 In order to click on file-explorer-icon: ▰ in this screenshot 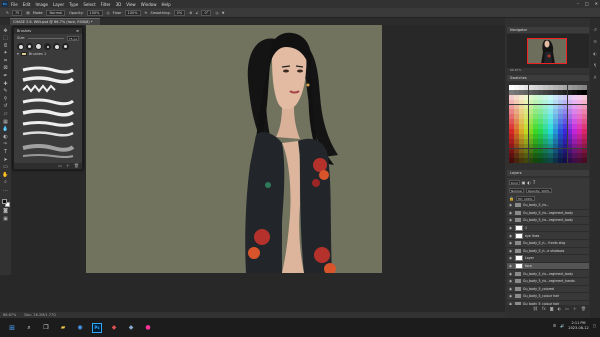, I will do `click(63, 328)`.